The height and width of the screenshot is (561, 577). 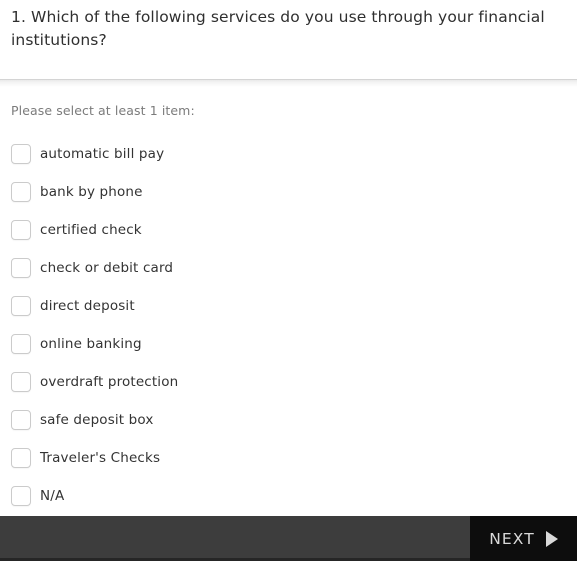 What do you see at coordinates (512, 538) in the screenshot?
I see `next-button-label: NEXT` at bounding box center [512, 538].